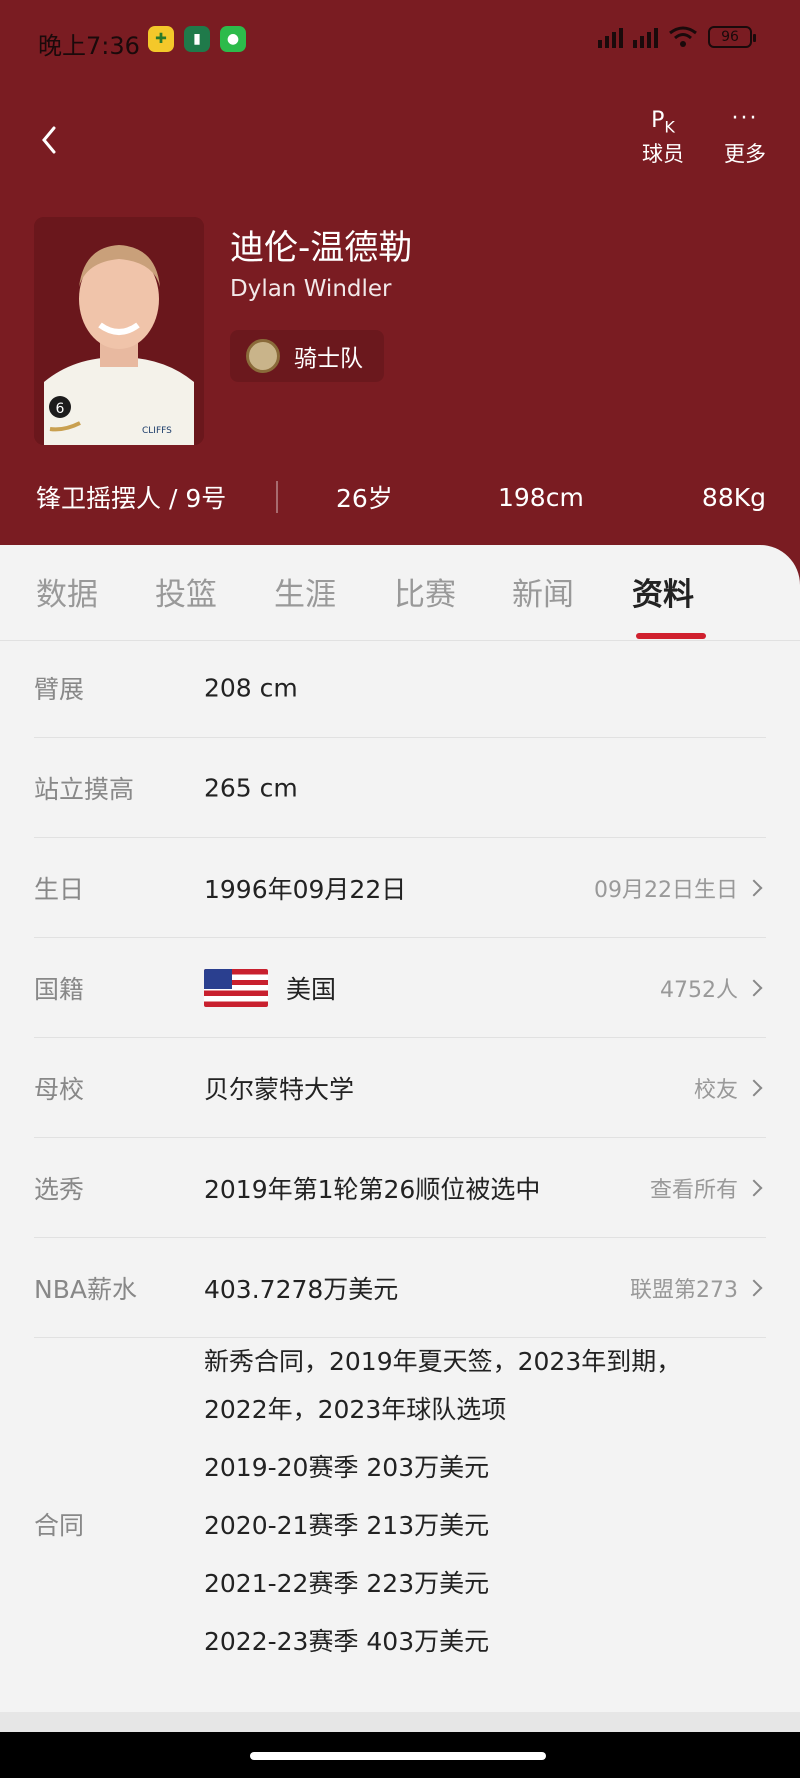  Describe the element at coordinates (236, 987) in the screenshot. I see `us-flag-icon` at that location.